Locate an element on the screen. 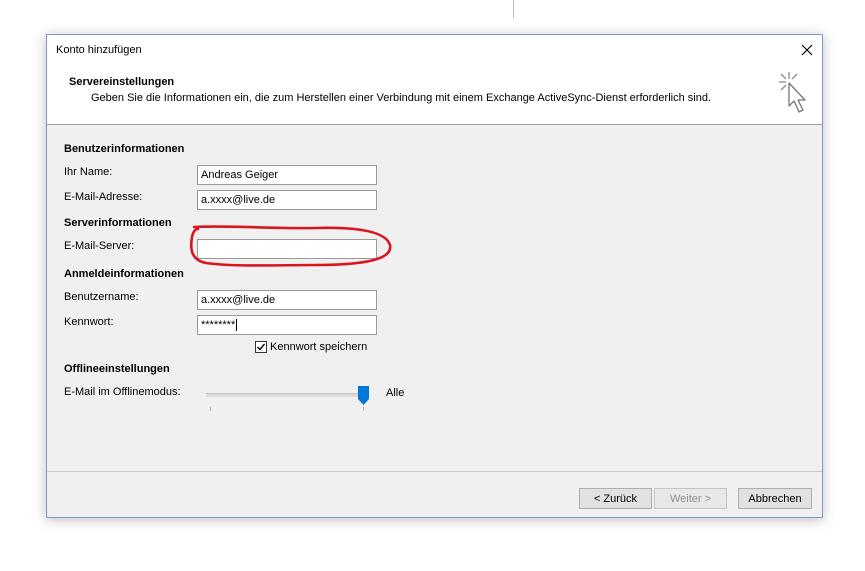 The height and width of the screenshot is (571, 865). section-login-info: Anmeldeinformationen is located at coordinates (124, 274).